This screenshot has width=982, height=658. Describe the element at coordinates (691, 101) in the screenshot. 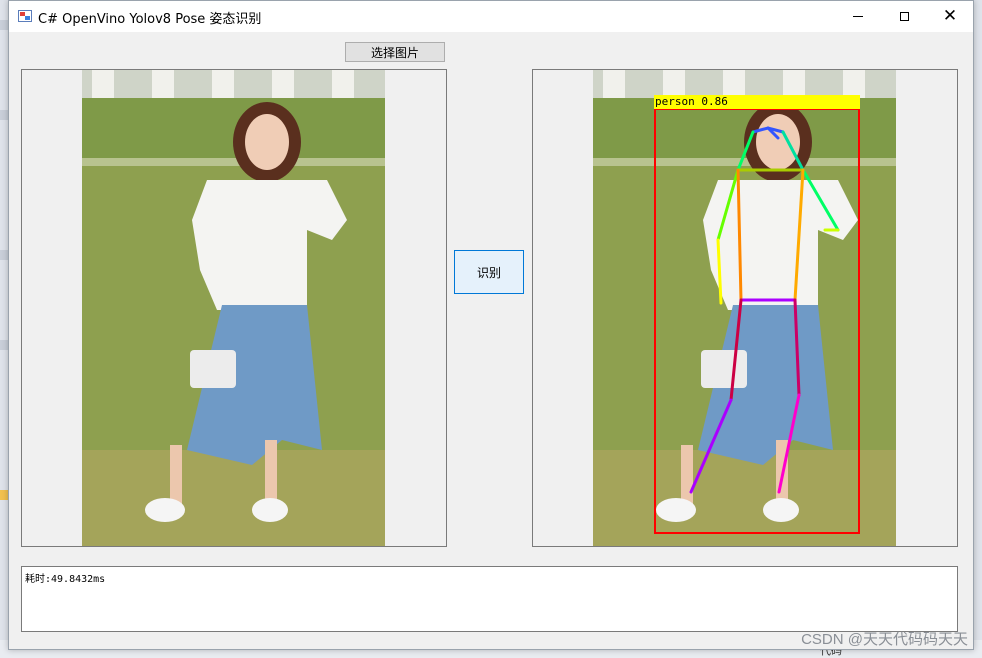

I see `detection-label: person 0.86` at that location.